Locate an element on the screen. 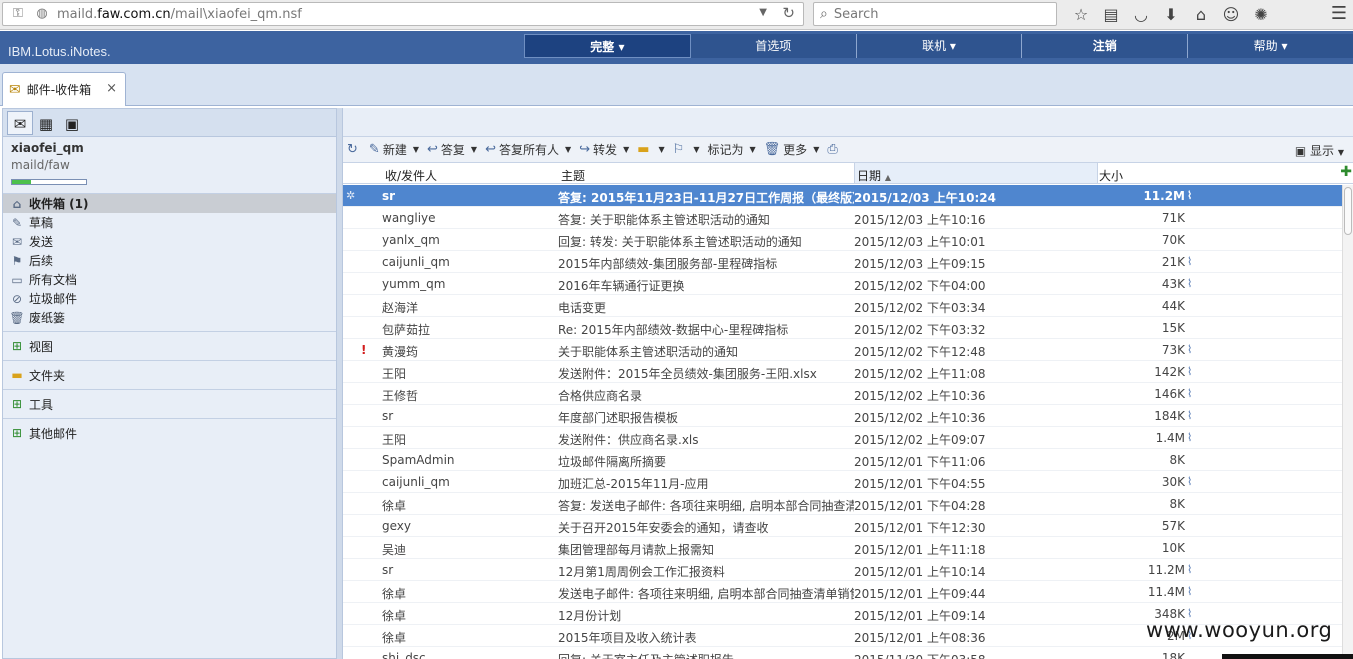 This screenshot has height=659, width=1353. move-to-folder-button: ▬ ▼ is located at coordinates (650, 149).